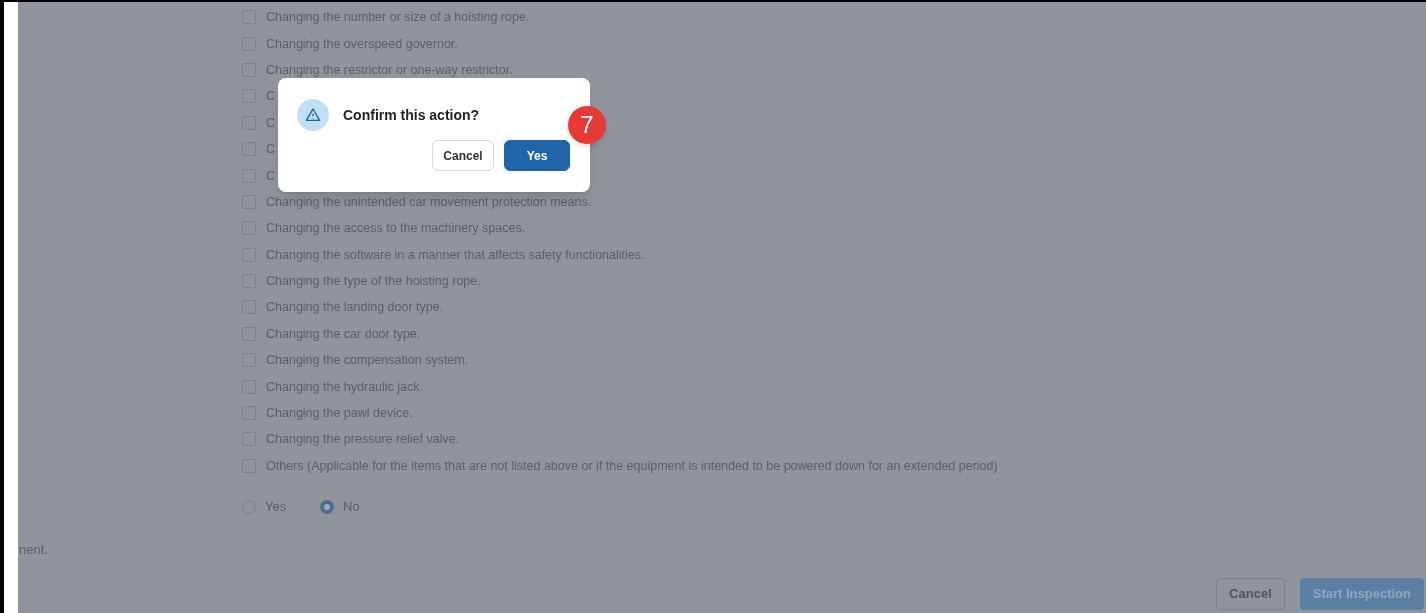  What do you see at coordinates (327, 507) in the screenshot?
I see `radio-button` at bounding box center [327, 507].